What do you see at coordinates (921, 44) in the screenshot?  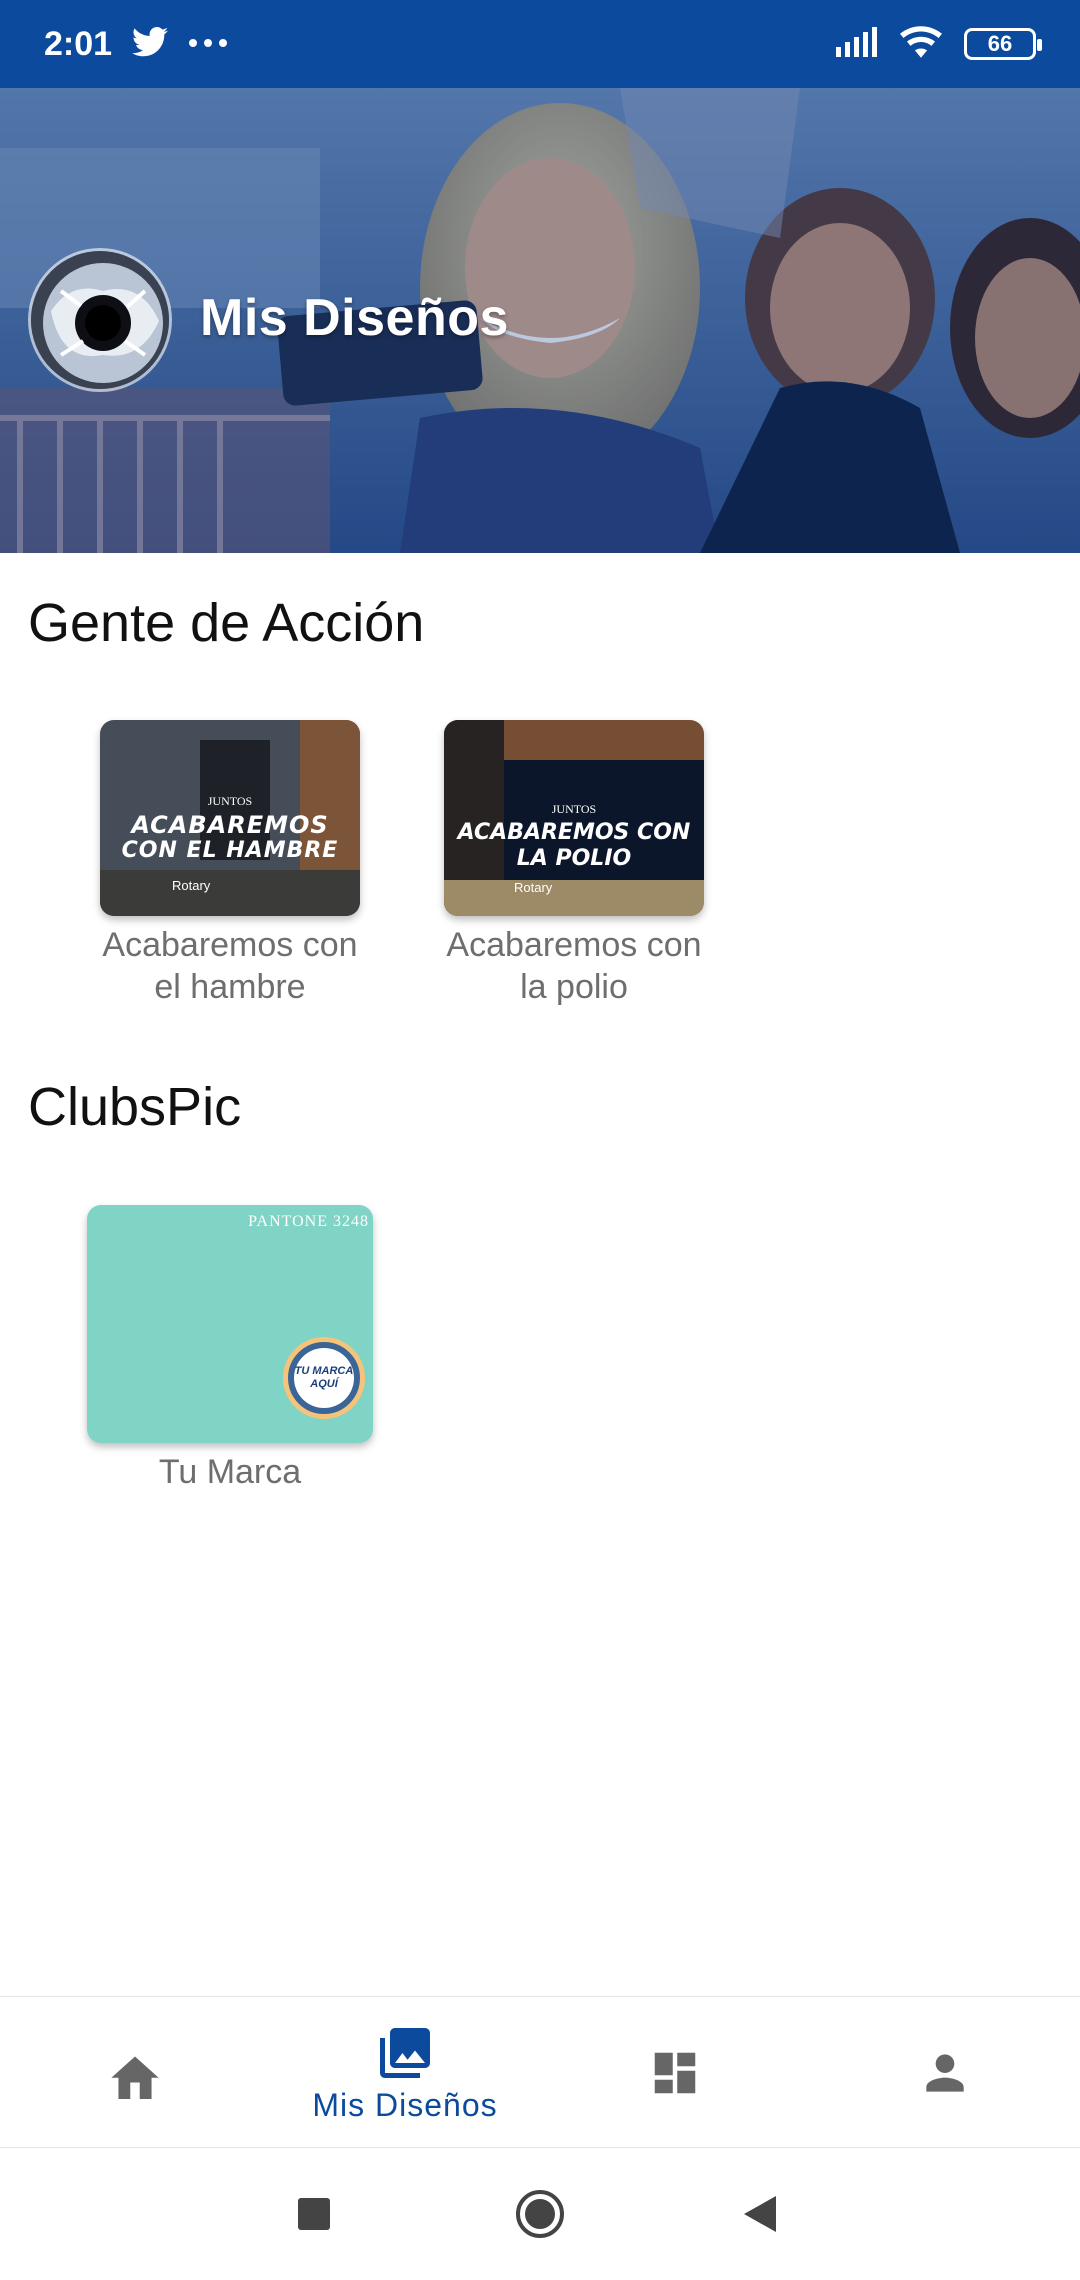 I see `wifi-icon` at bounding box center [921, 44].